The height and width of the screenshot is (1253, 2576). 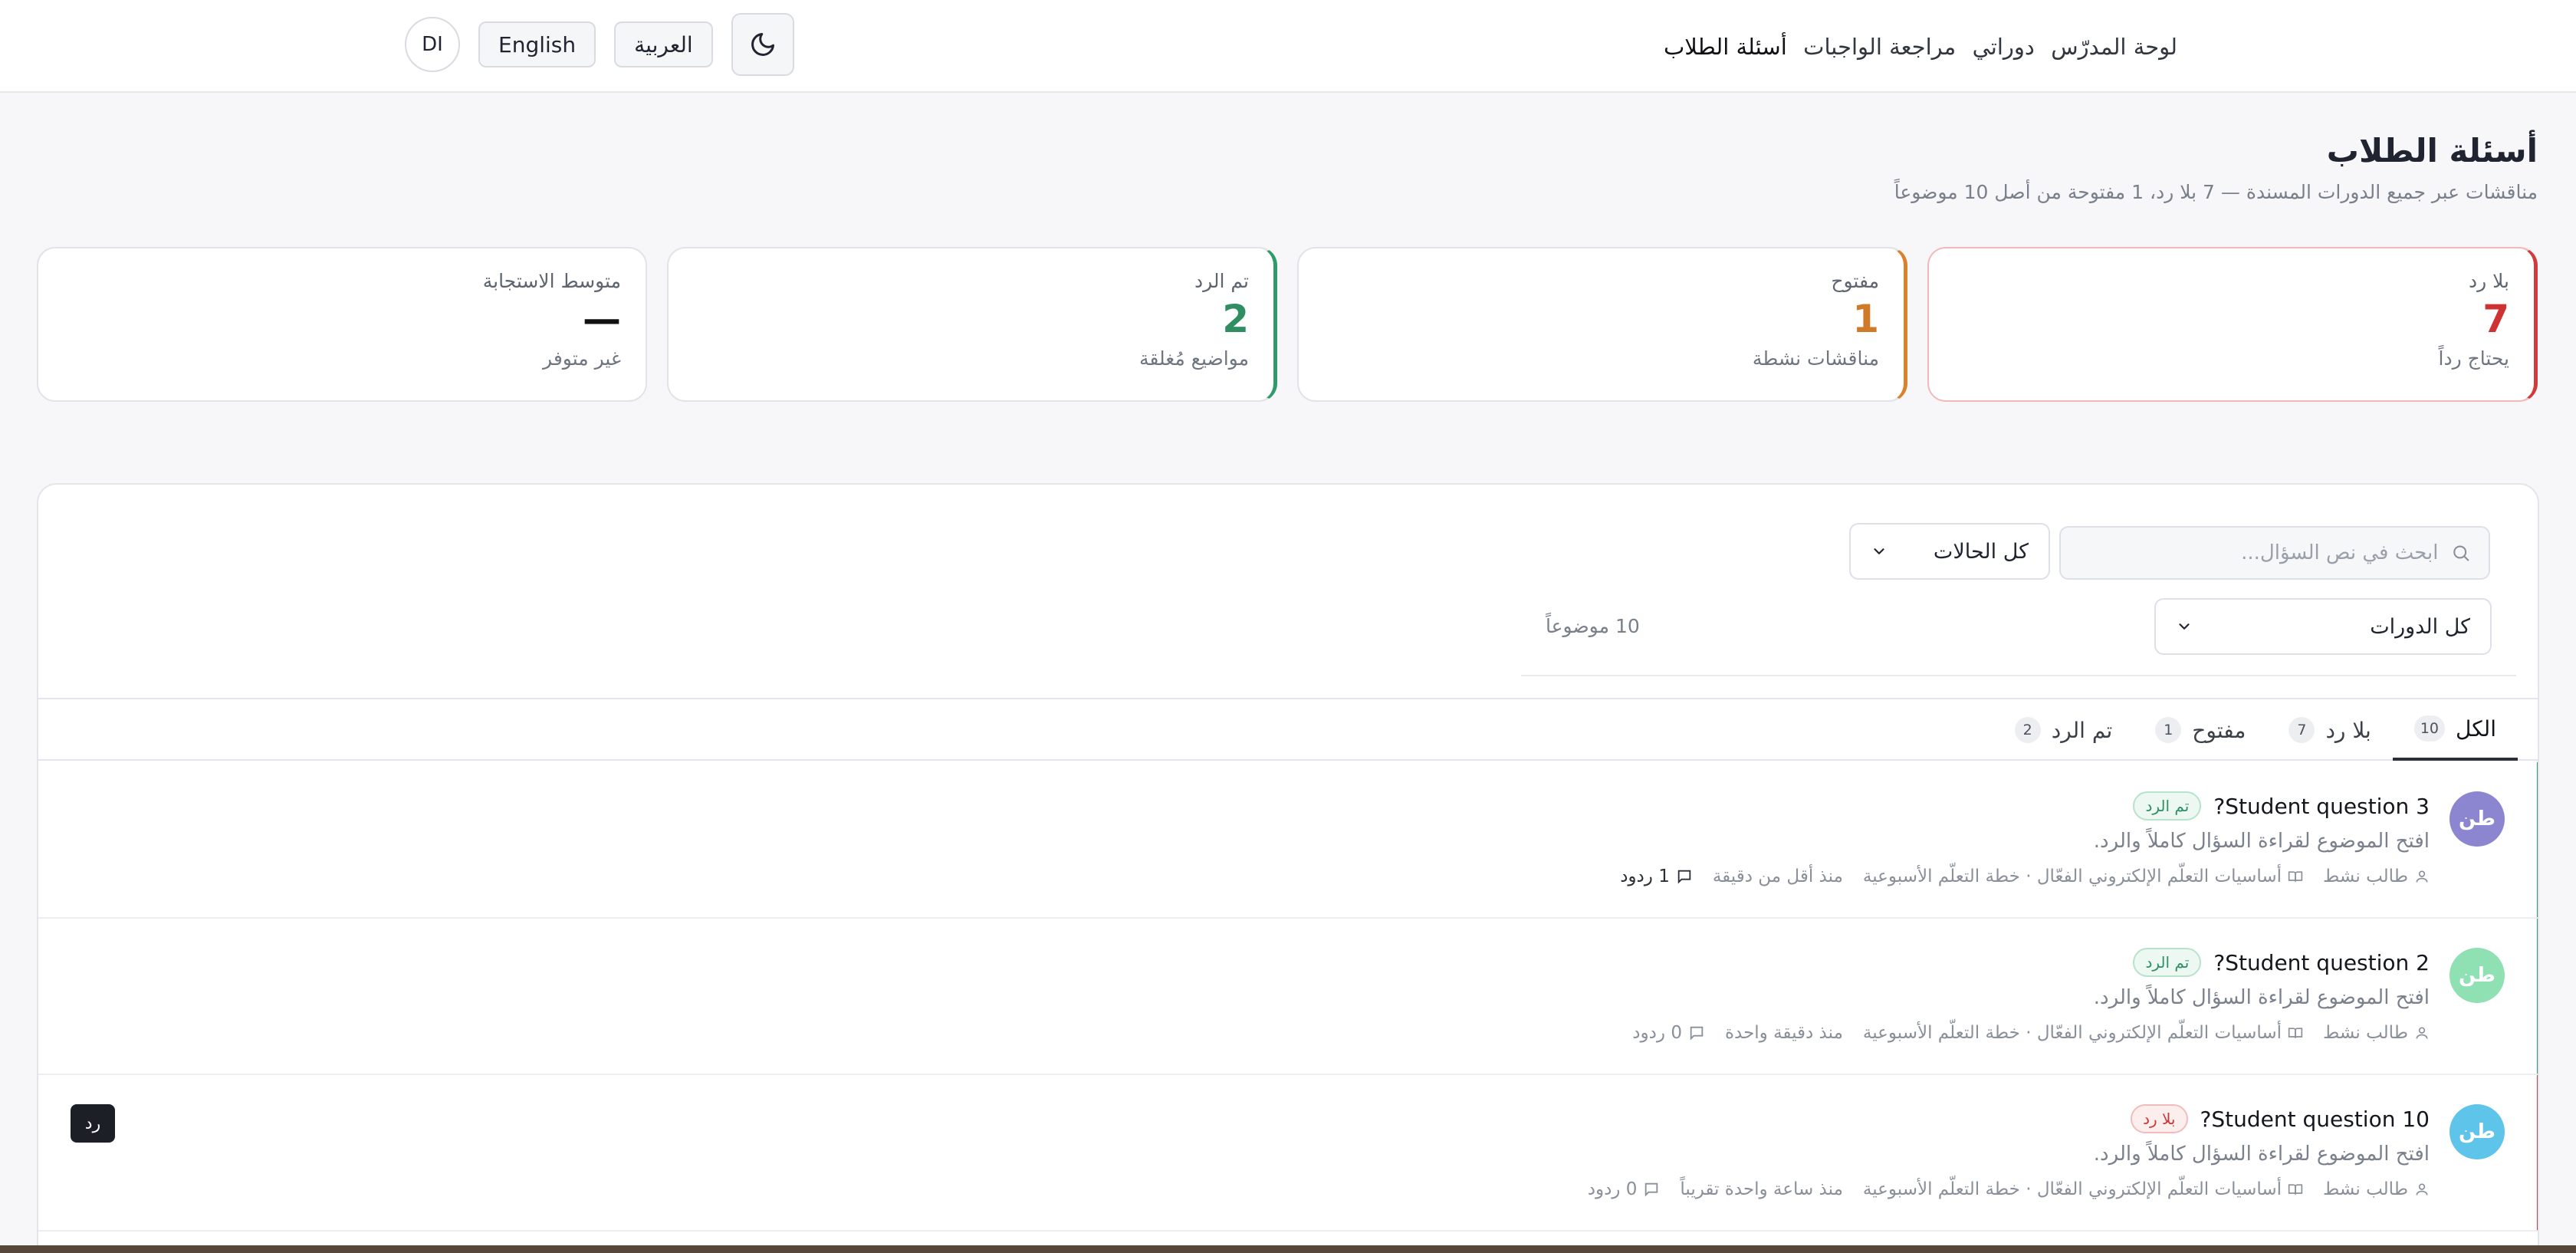 I want to click on tab-count: 7, so click(x=2301, y=730).